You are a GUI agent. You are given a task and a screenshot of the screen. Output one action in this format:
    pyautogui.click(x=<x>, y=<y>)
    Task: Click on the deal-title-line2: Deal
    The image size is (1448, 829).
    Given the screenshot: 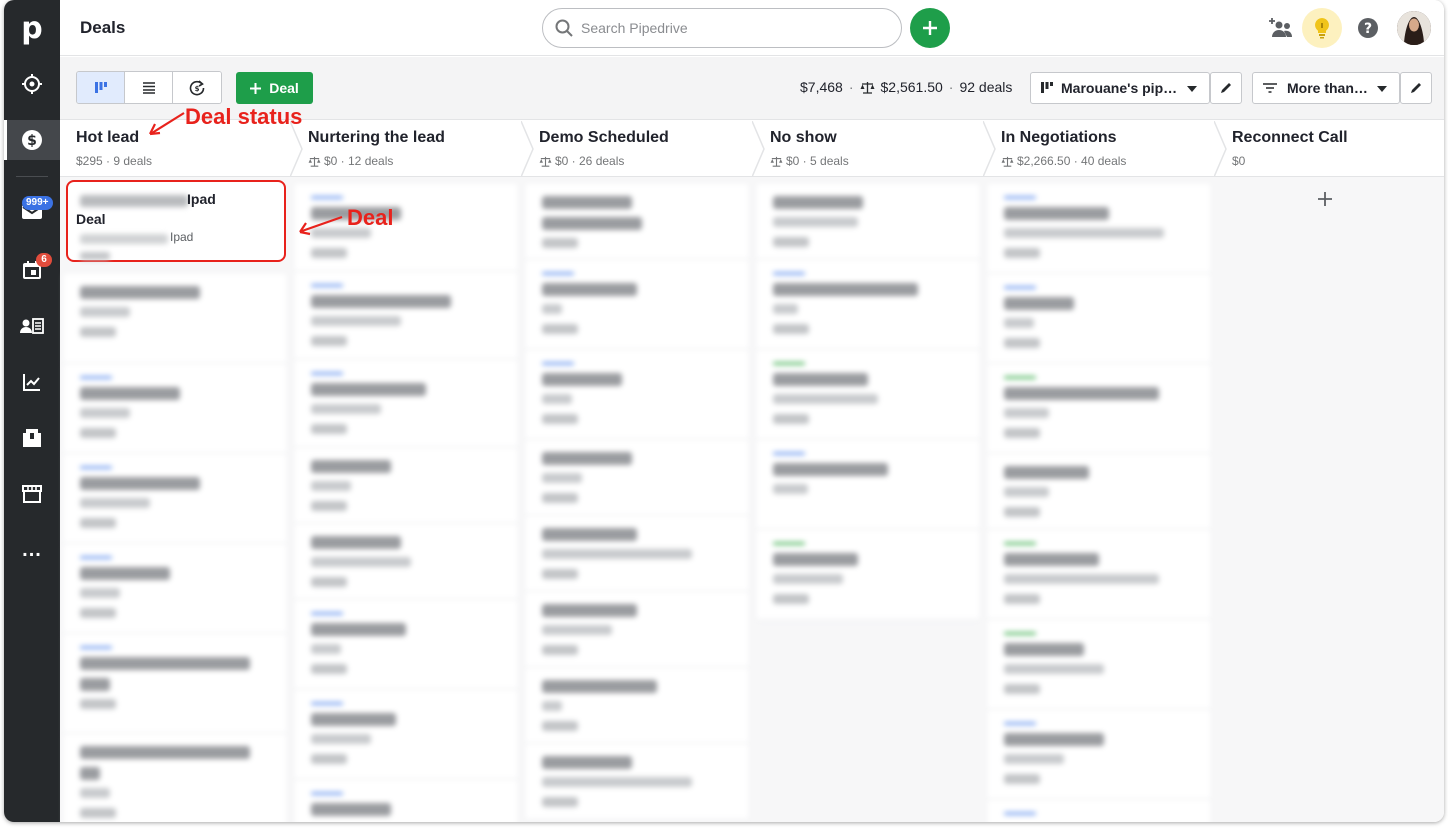 What is the action you would take?
    pyautogui.click(x=91, y=219)
    